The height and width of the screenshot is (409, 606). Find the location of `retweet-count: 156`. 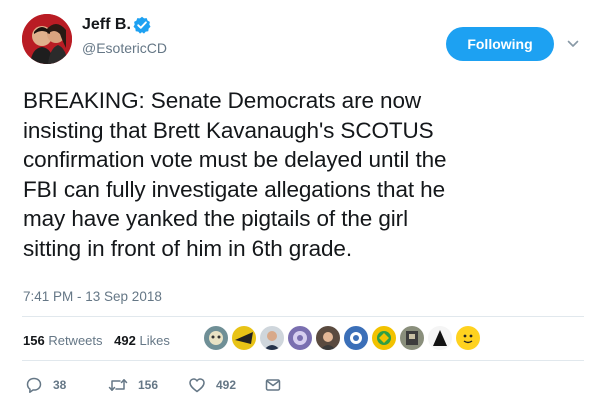

retweet-count: 156 is located at coordinates (148, 385).